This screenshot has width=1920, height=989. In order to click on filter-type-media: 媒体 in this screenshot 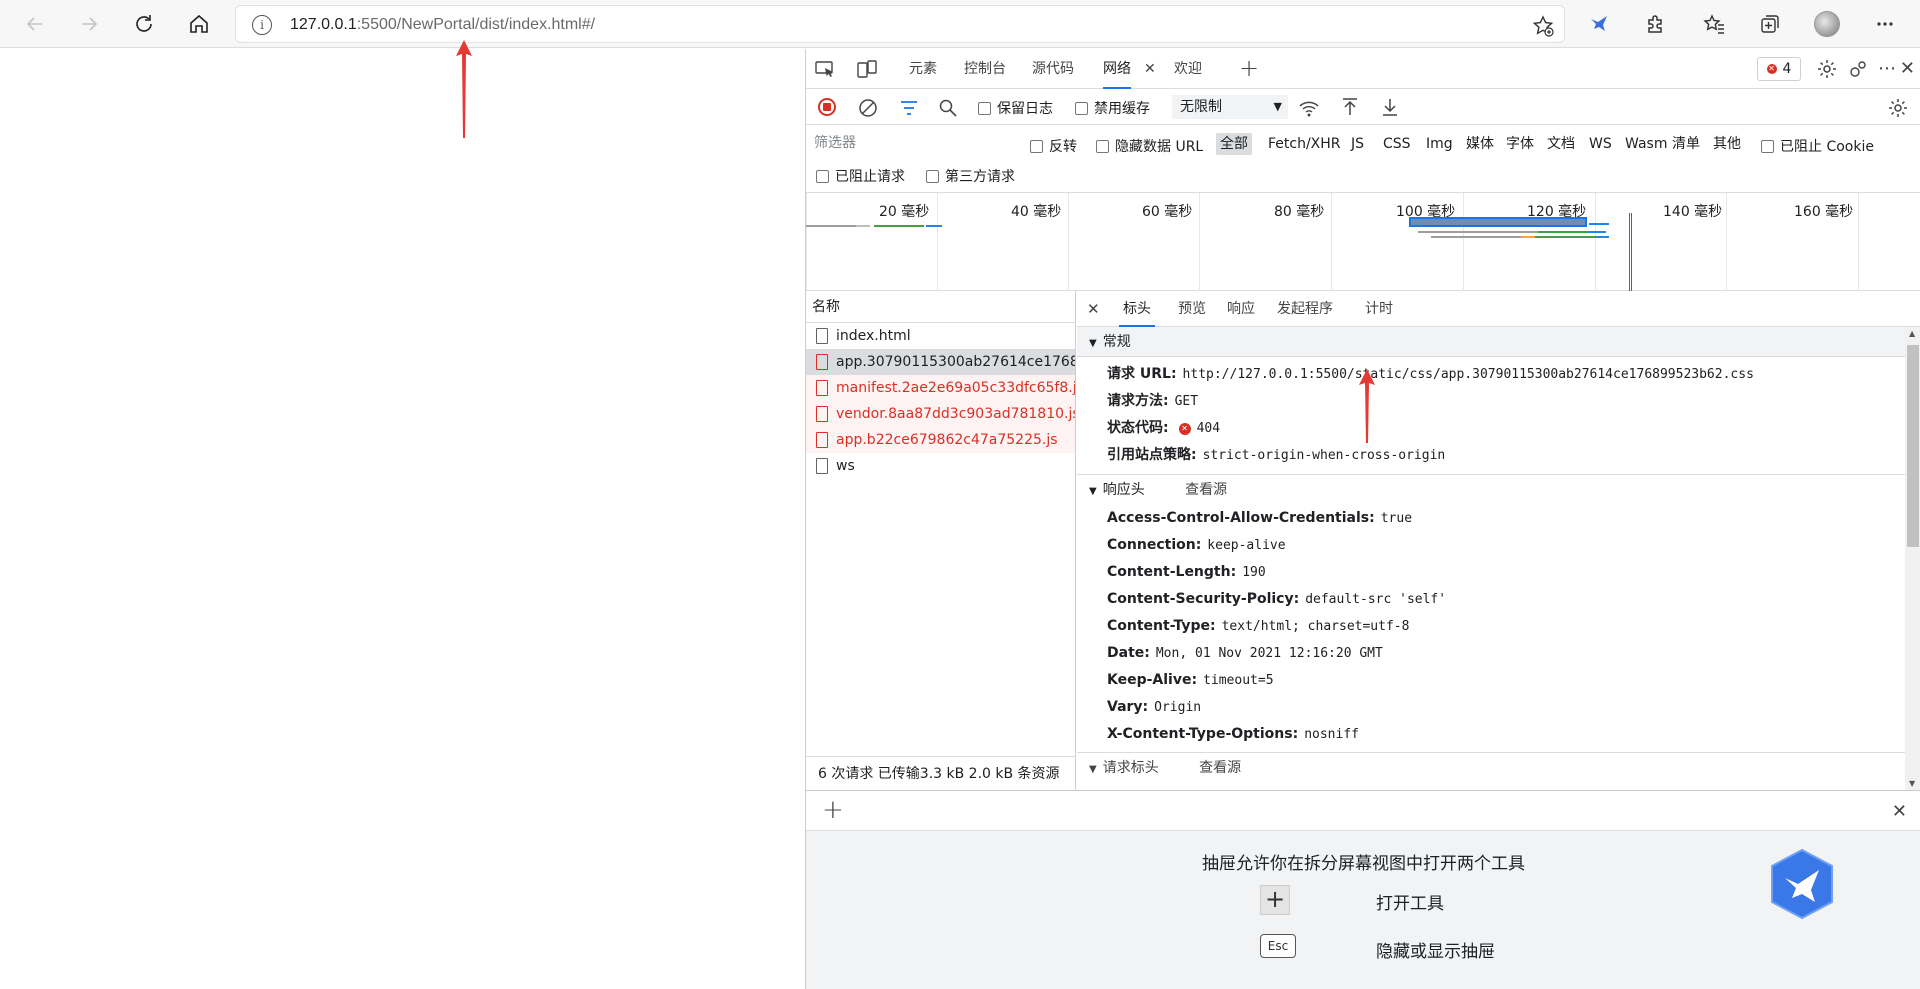, I will do `click(1480, 144)`.